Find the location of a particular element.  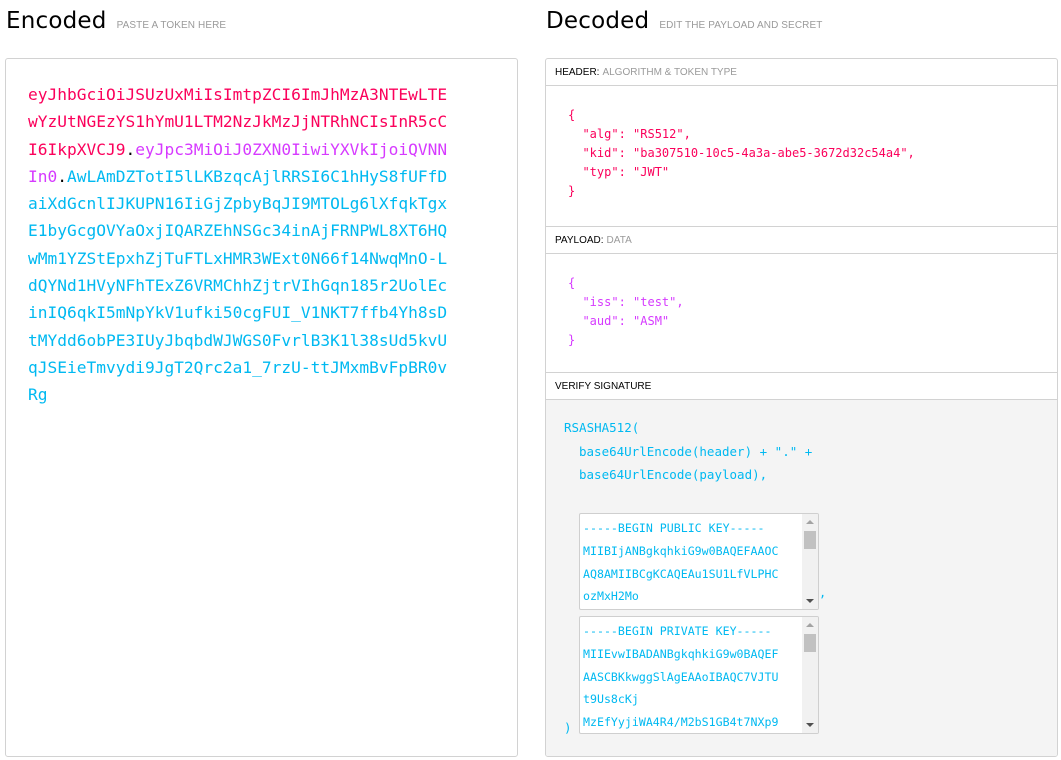

encoded-heading: Encoded PASTE A TOKEN HERE is located at coordinates (116, 21).